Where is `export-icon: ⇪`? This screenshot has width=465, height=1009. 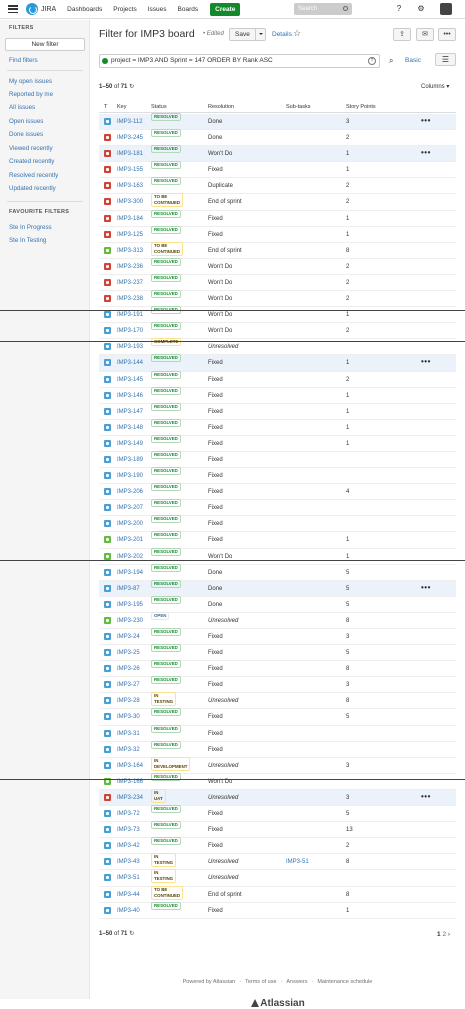
export-icon: ⇪ is located at coordinates (402, 34).